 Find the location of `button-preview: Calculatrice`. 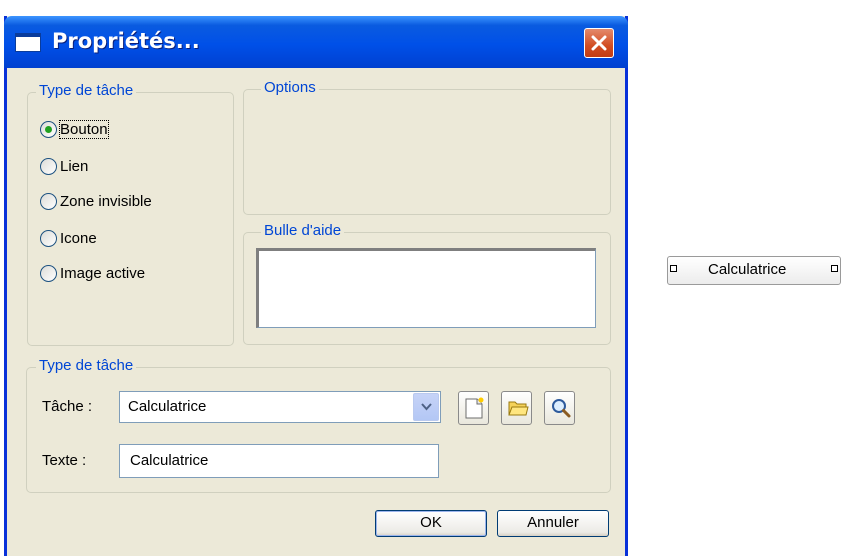

button-preview: Calculatrice is located at coordinates (754, 270).